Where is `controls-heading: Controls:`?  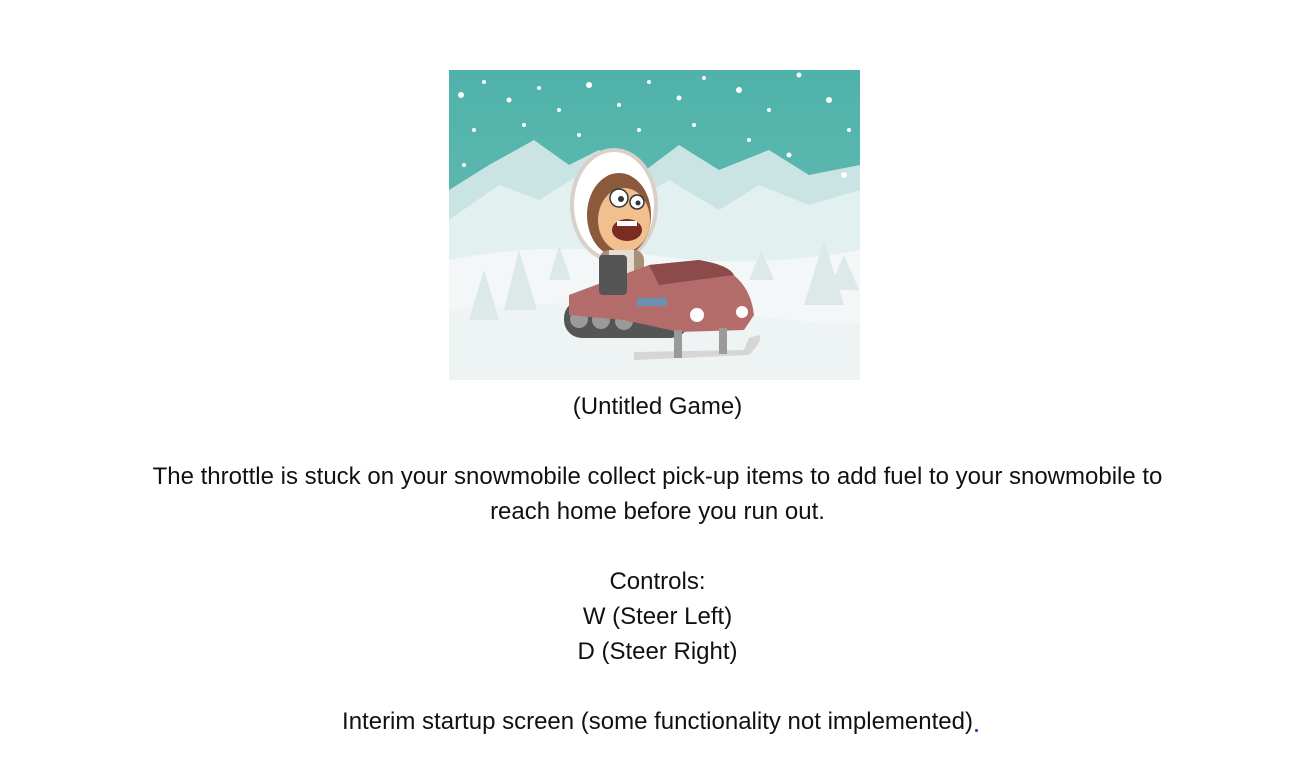
controls-heading: Controls: is located at coordinates (657, 581).